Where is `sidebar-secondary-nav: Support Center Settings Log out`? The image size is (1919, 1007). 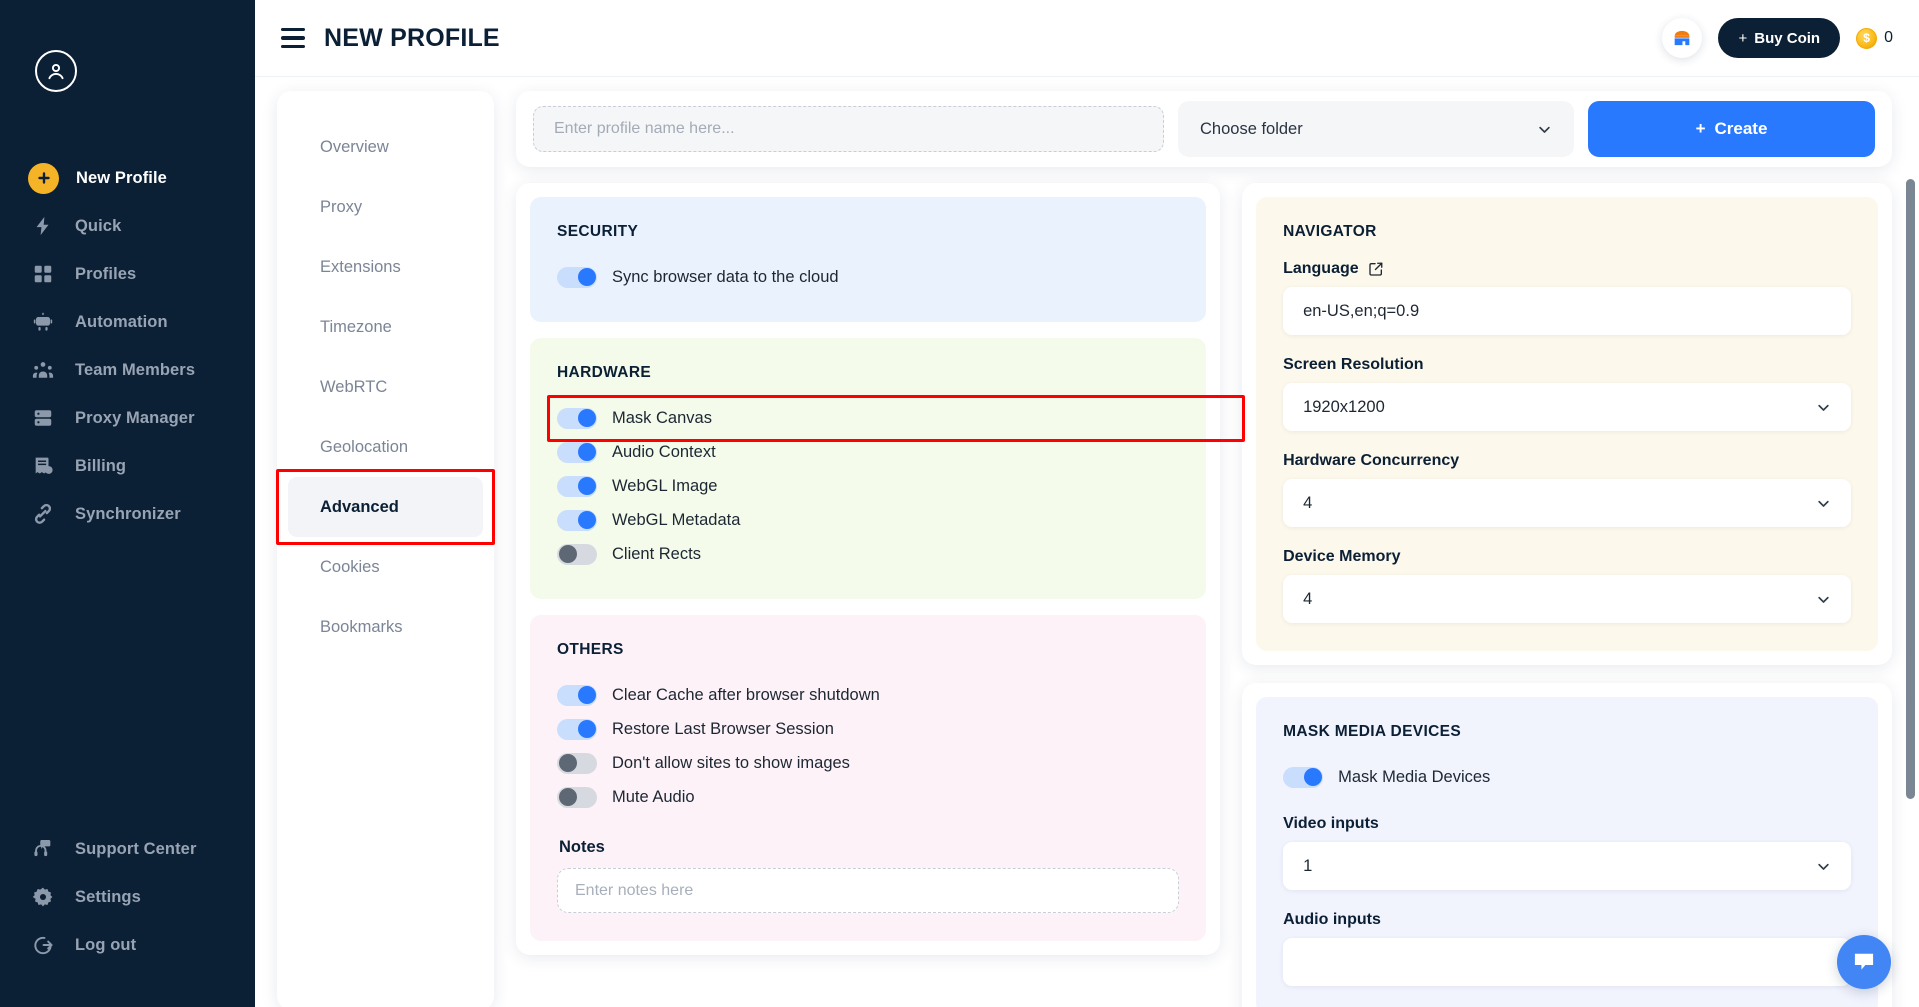 sidebar-secondary-nav: Support Center Settings Log out is located at coordinates (127, 897).